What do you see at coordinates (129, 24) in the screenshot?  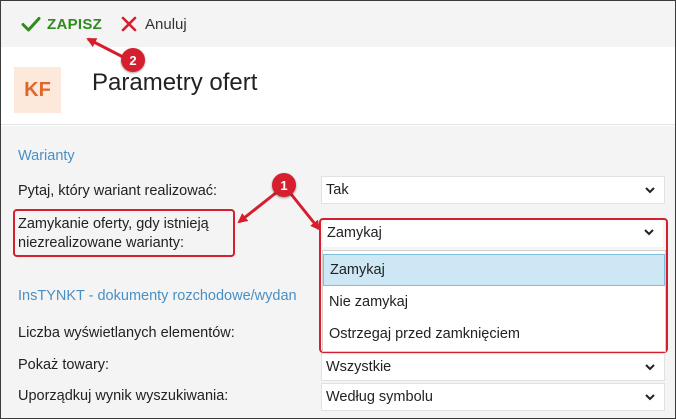 I see `close-icon` at bounding box center [129, 24].